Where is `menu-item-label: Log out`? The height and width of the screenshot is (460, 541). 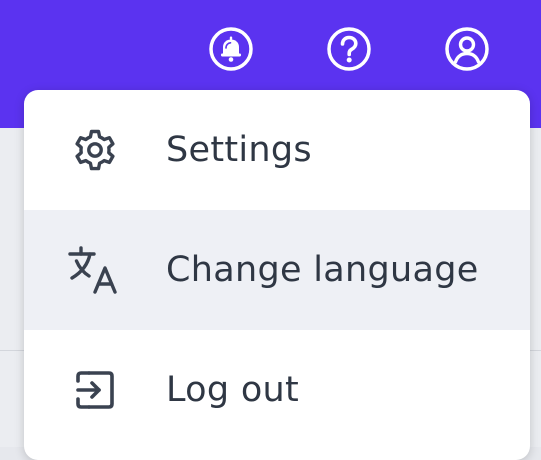 menu-item-label: Log out is located at coordinates (233, 390).